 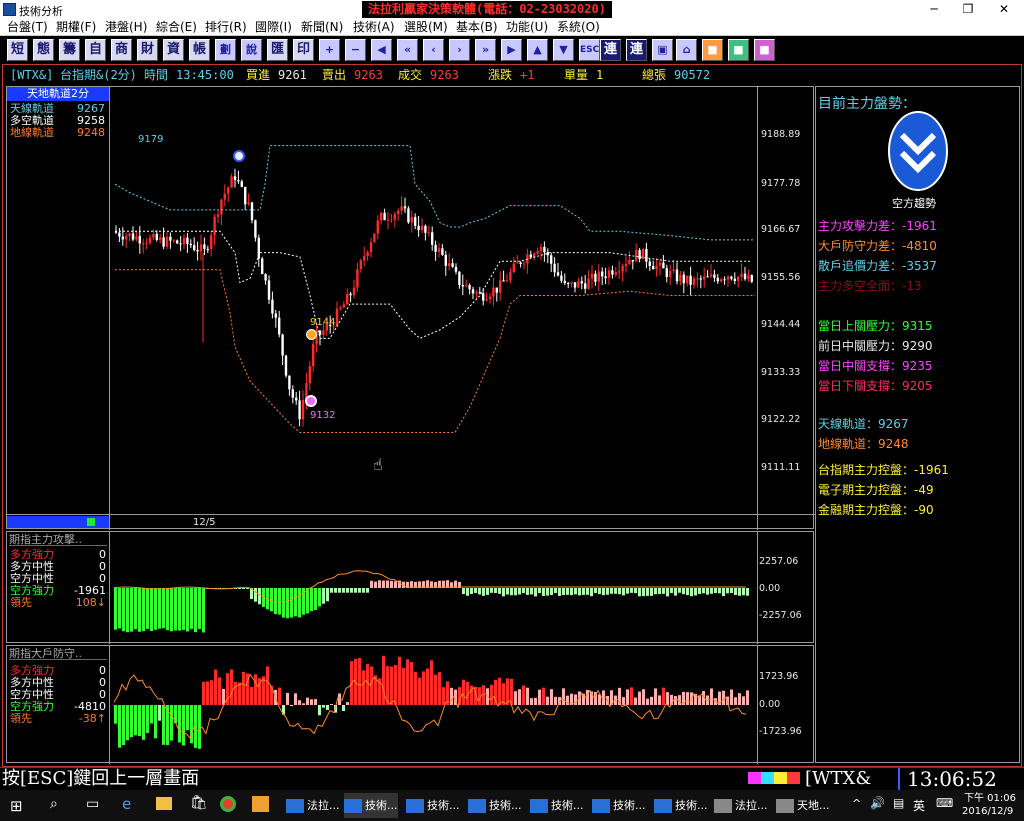 I want to click on tool-green-icon: ■, so click(x=738, y=50).